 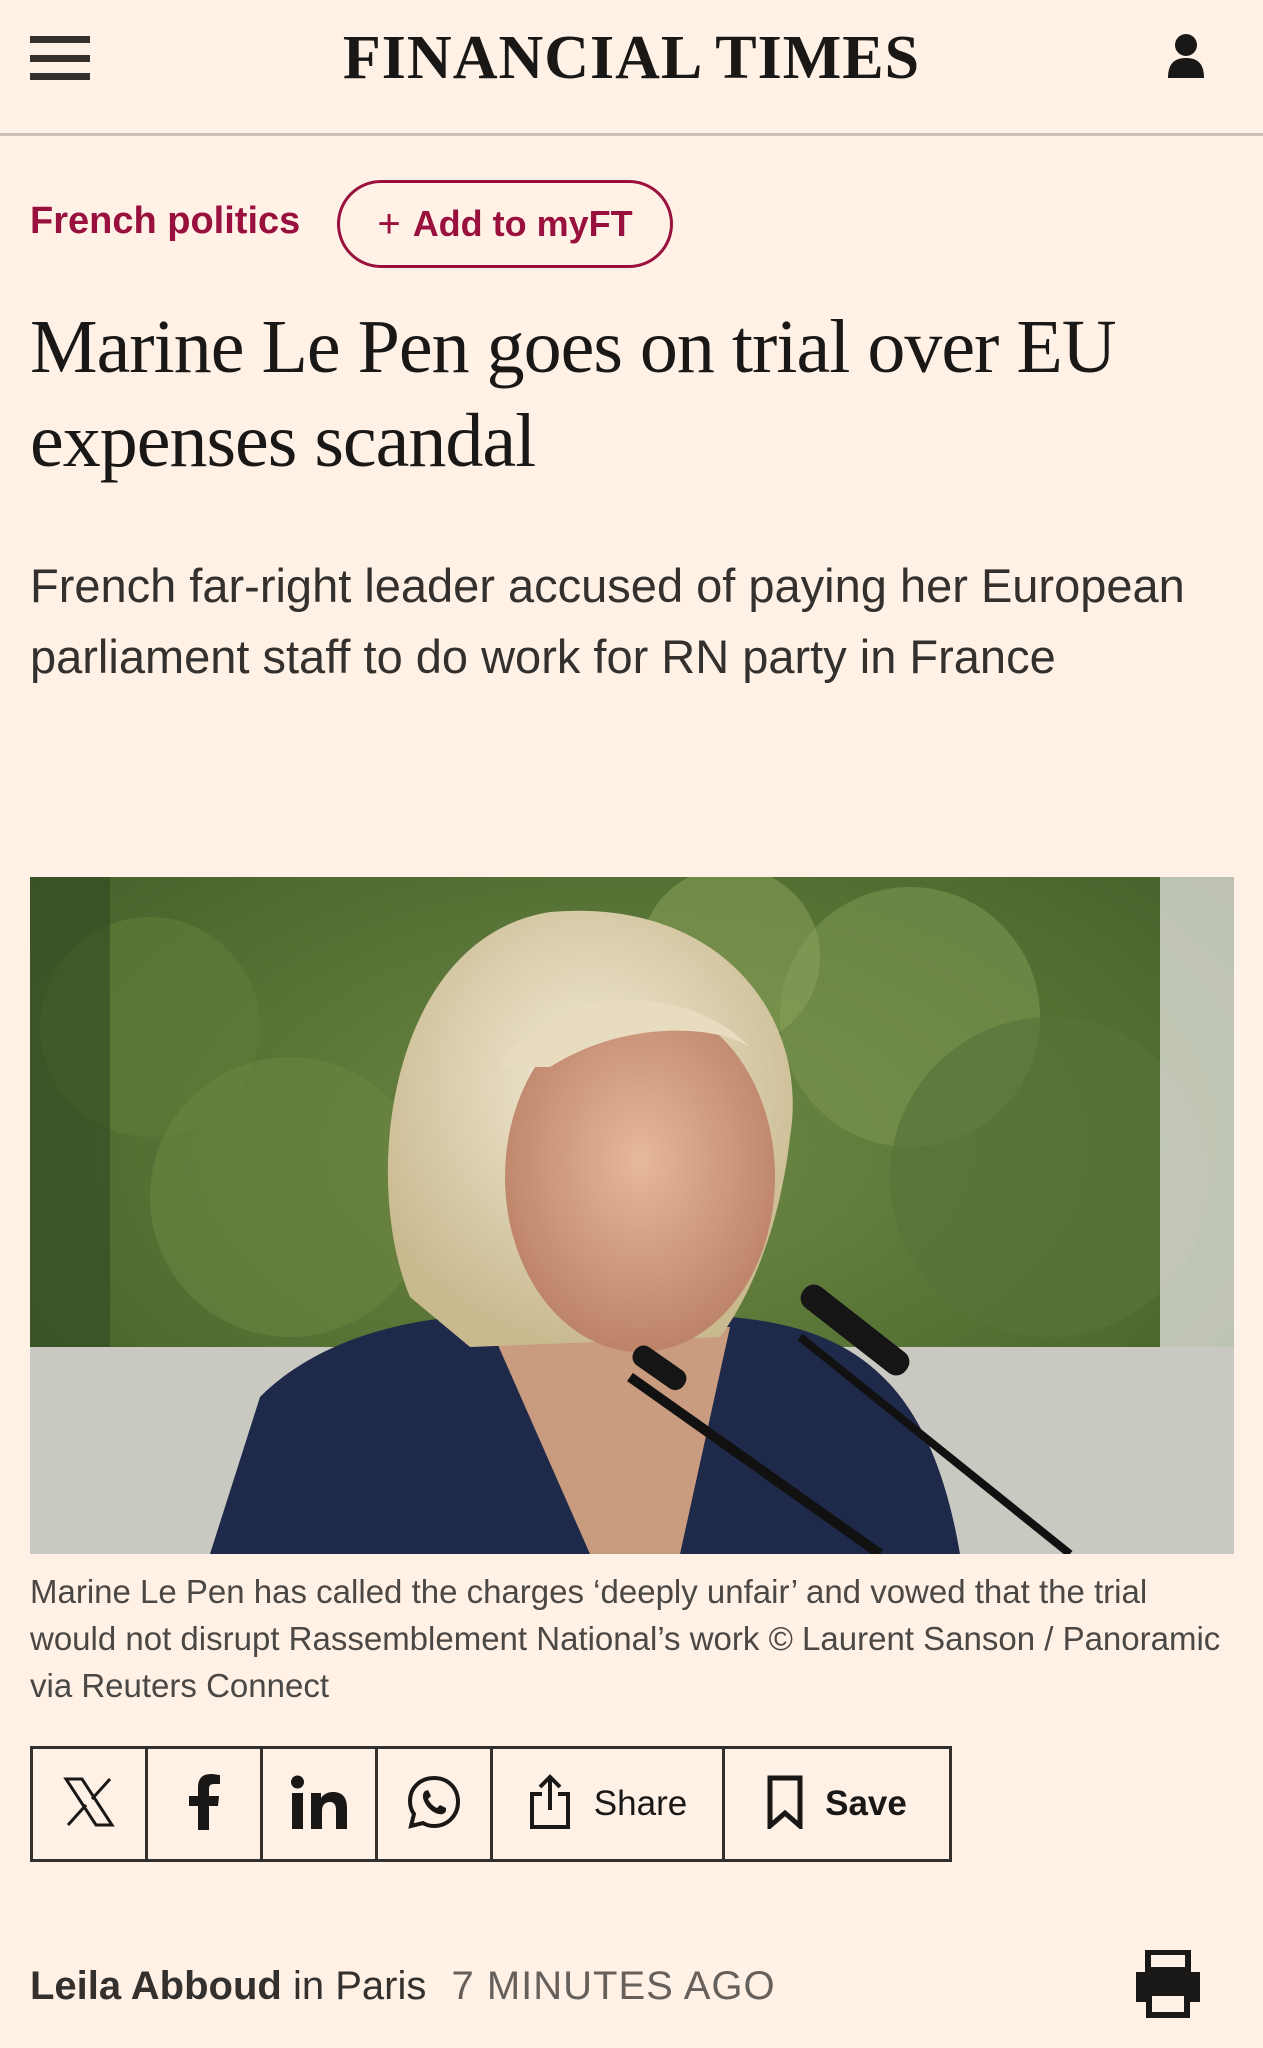 I want to click on share-whatsapp-button, so click(x=435, y=1804).